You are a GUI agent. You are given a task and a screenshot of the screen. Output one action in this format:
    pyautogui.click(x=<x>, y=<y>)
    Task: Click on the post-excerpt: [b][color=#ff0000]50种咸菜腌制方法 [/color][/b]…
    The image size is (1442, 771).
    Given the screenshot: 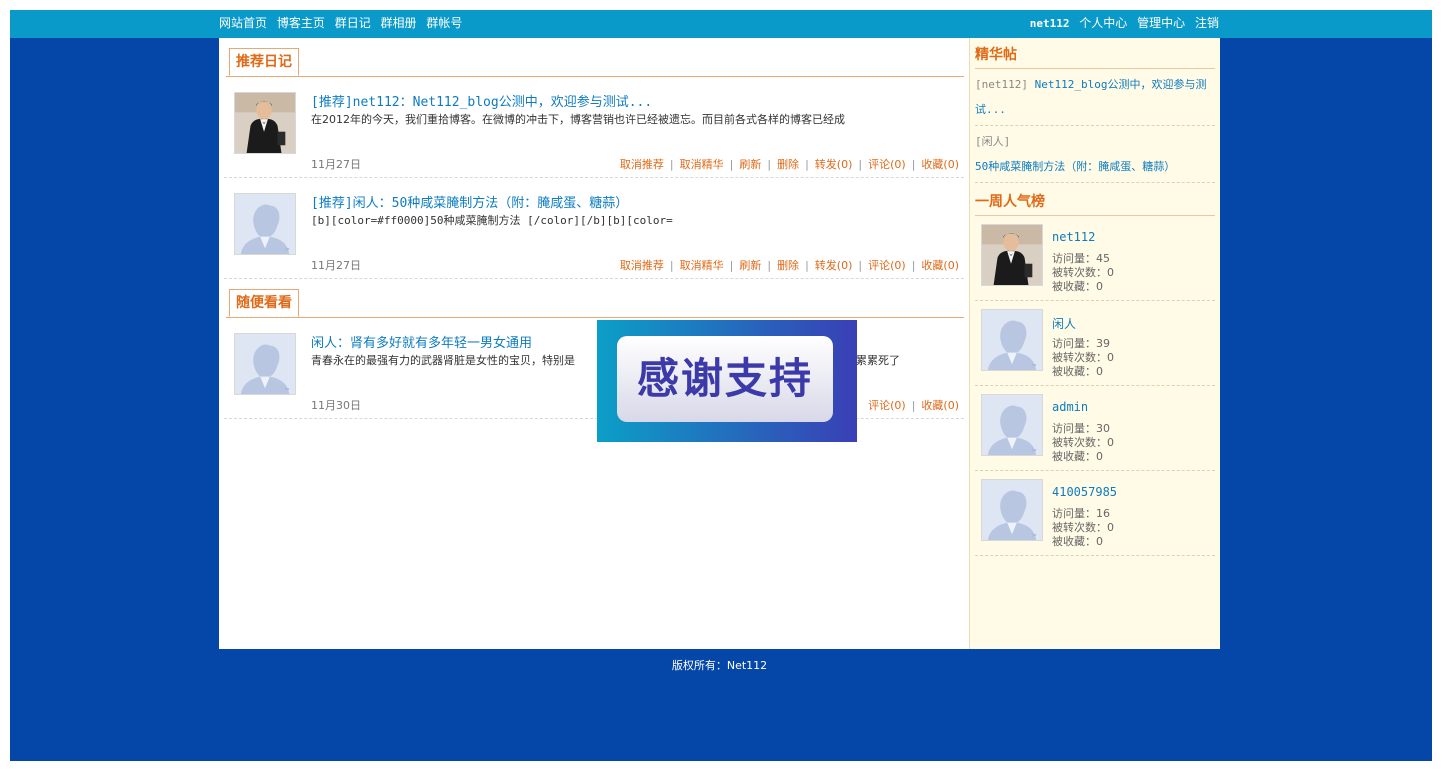 What is the action you would take?
    pyautogui.click(x=492, y=220)
    